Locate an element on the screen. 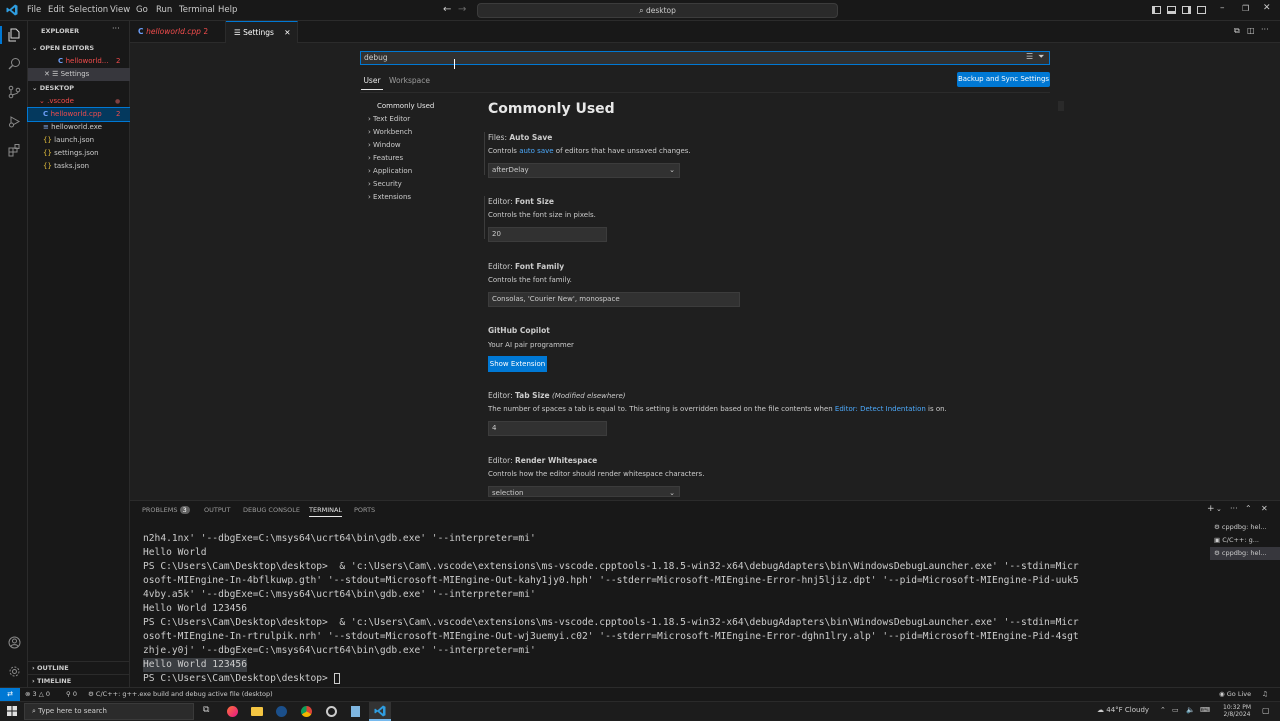 This screenshot has height=721, width=1280. extensions-icon is located at coordinates (14, 150).